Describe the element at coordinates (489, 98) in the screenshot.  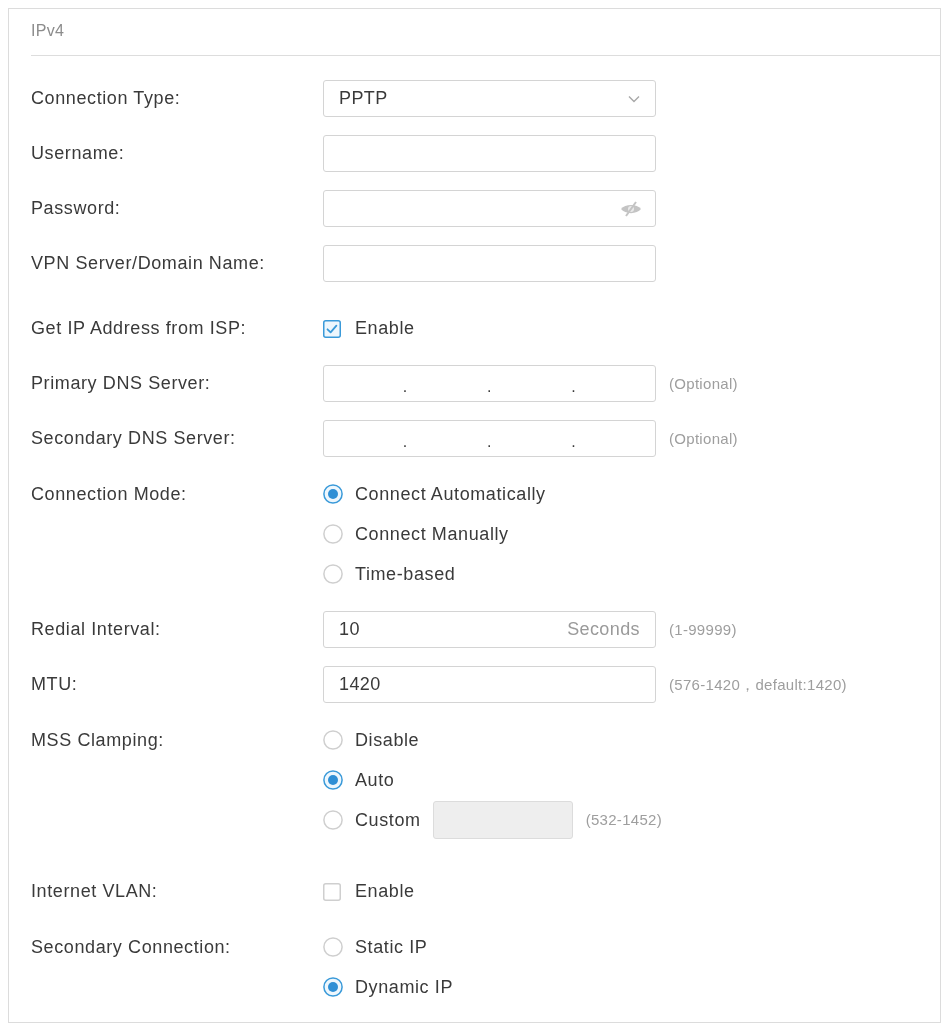
I see `dropdown: PPTP` at that location.